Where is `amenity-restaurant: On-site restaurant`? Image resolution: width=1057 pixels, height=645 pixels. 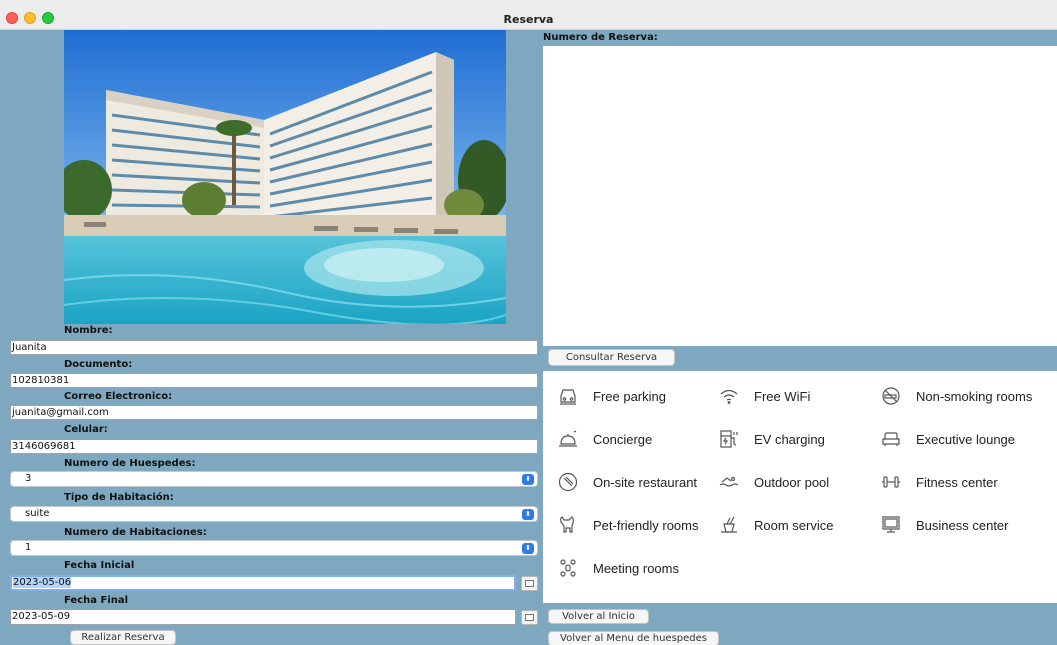
amenity-restaurant: On-site restaurant is located at coordinates (627, 482).